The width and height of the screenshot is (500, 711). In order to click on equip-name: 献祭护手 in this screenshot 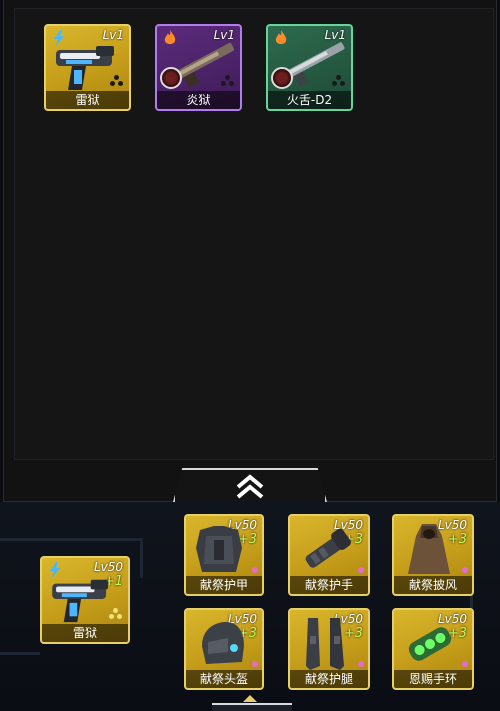, I will do `click(329, 585)`.